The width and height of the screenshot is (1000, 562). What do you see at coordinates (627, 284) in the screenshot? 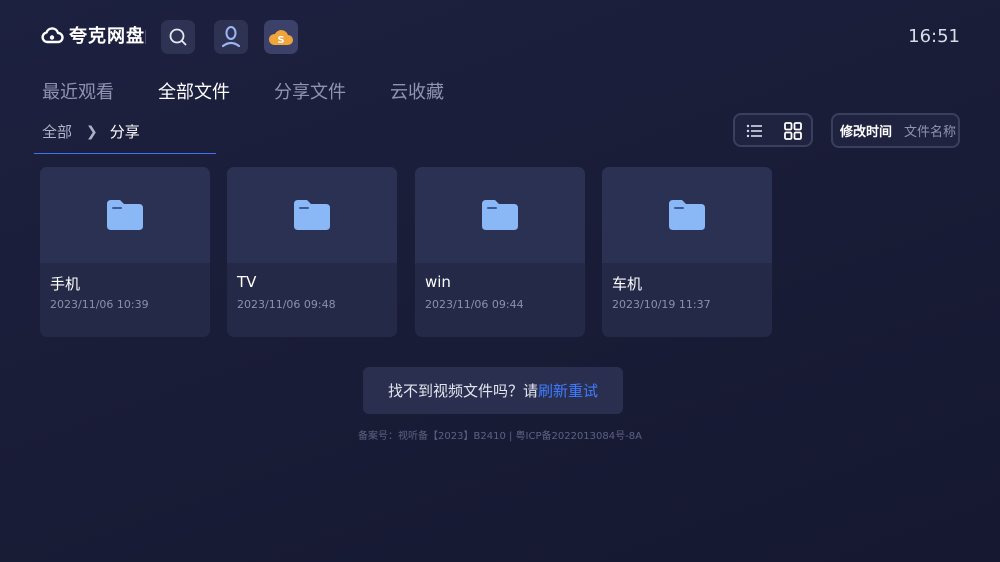
I see `folder-name: 车机` at bounding box center [627, 284].